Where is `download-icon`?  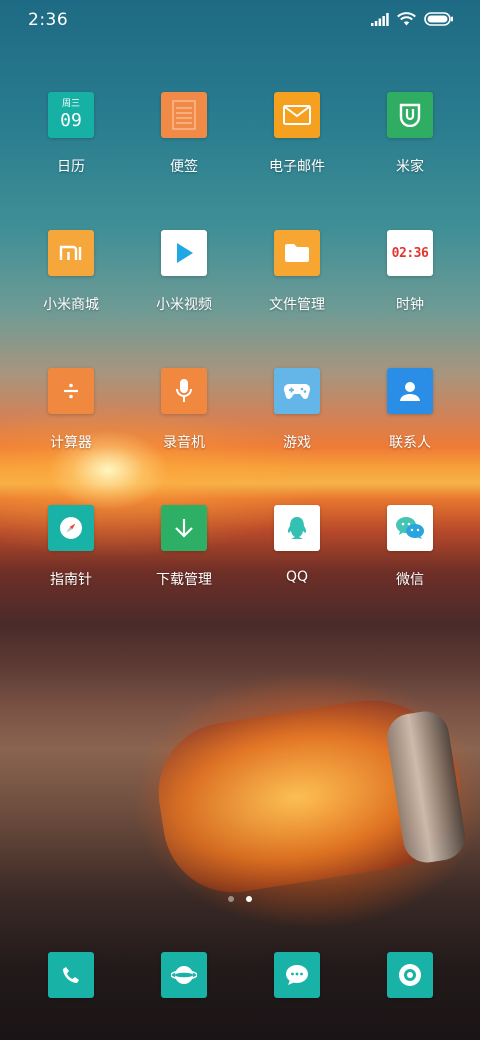
download-icon is located at coordinates (184, 528).